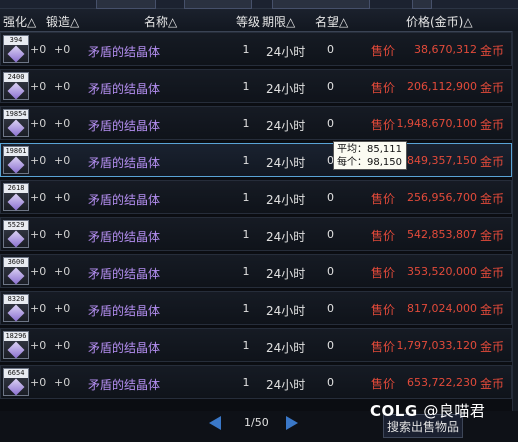  Describe the element at coordinates (215, 423) in the screenshot. I see `prev-page-icon` at that location.